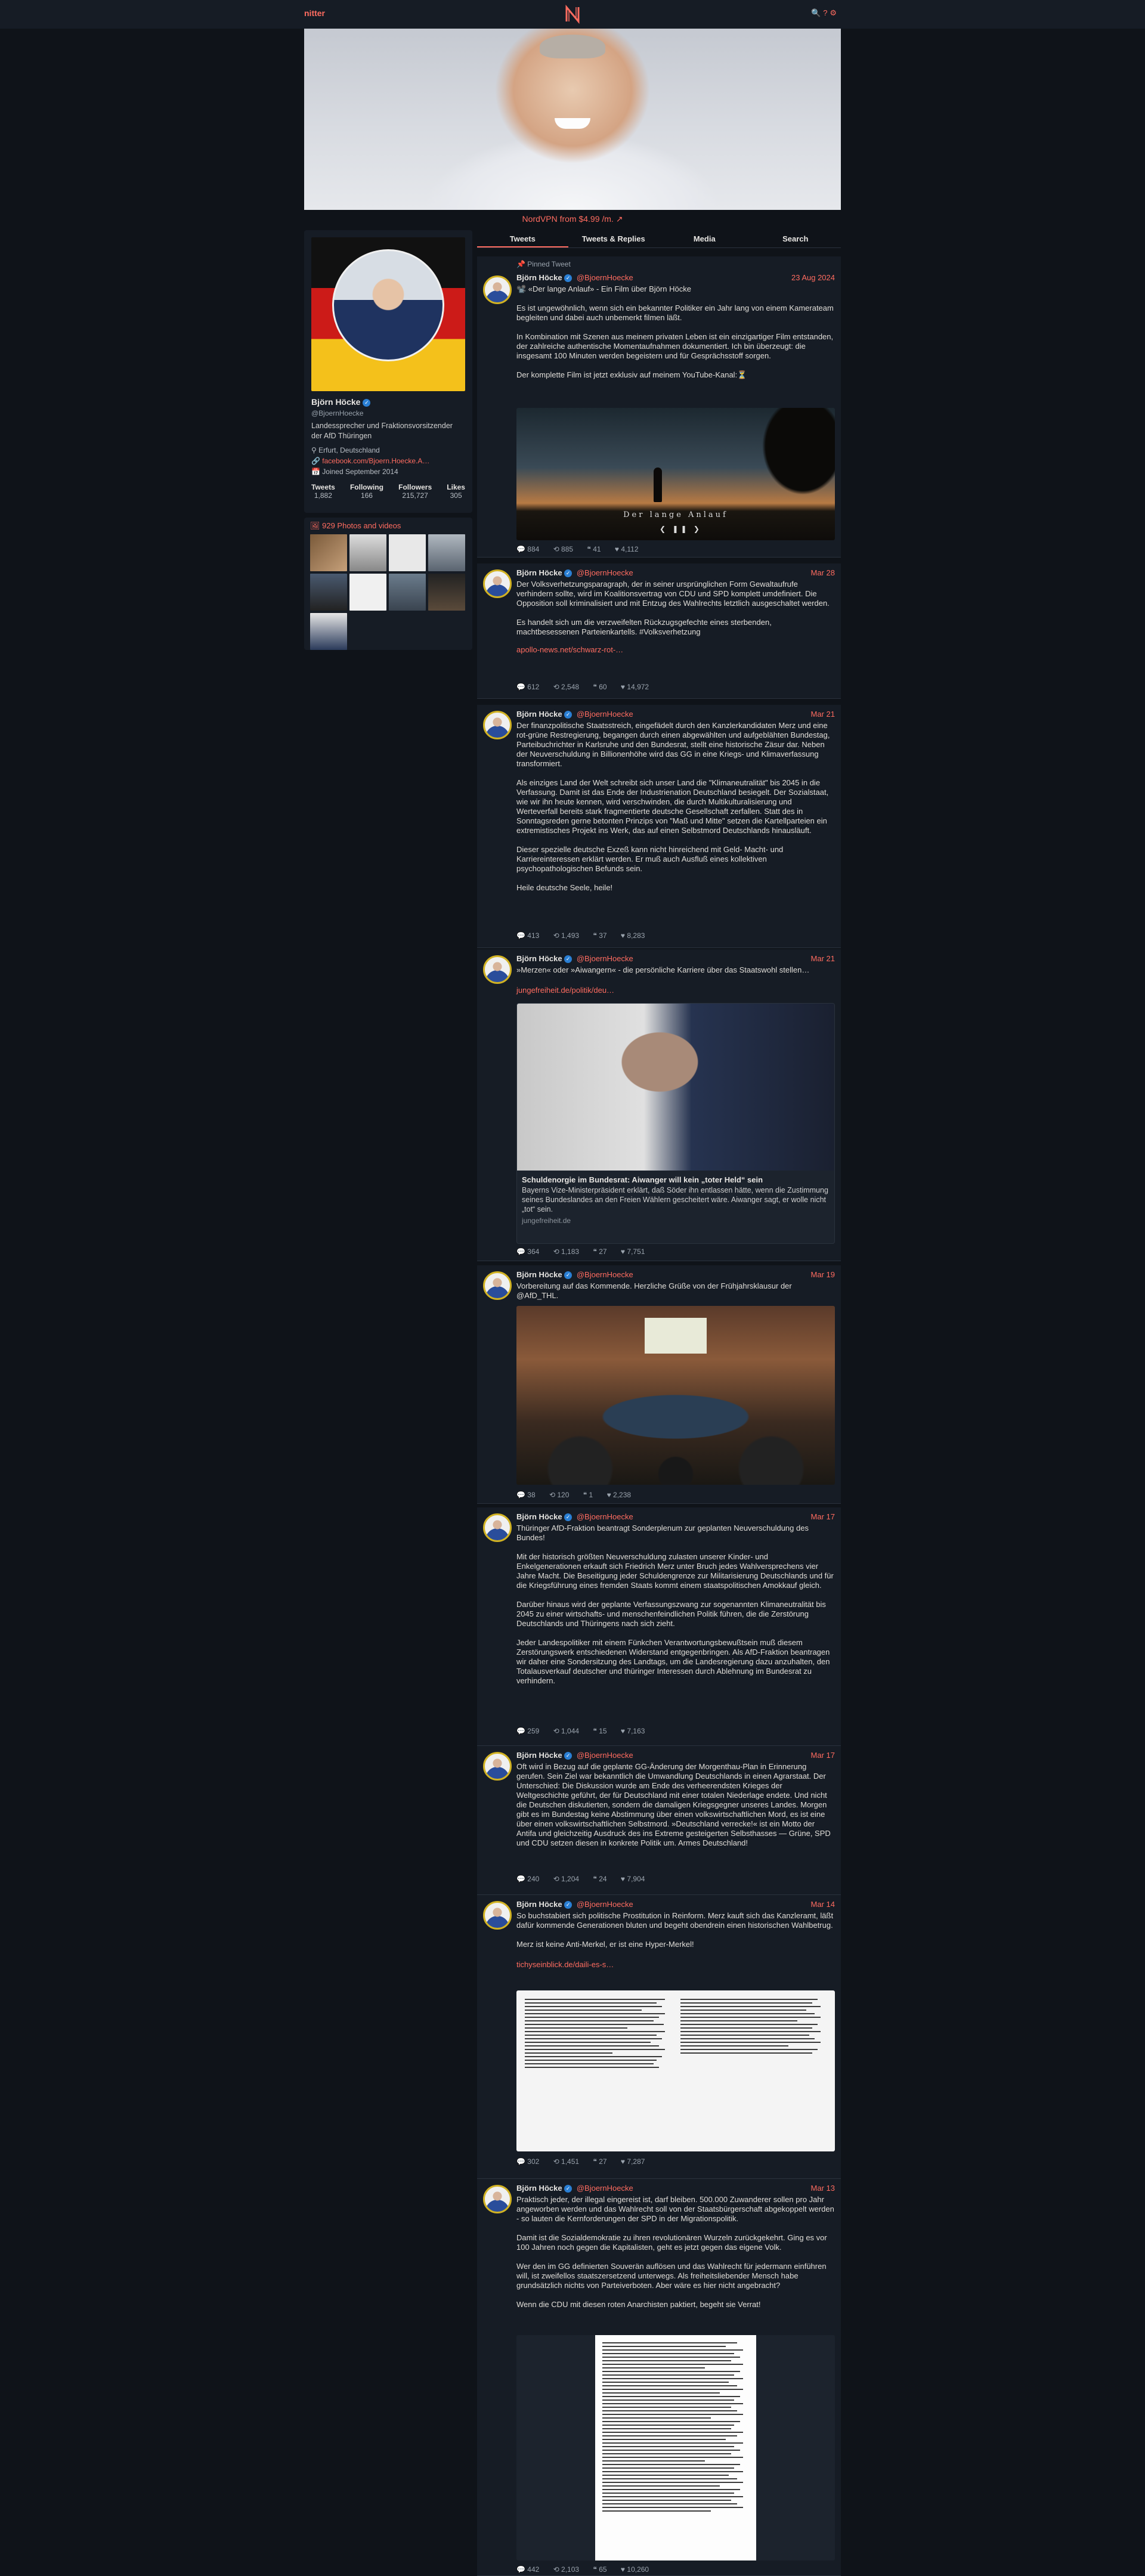  Describe the element at coordinates (314, 13) in the screenshot. I see `brand-link: nitter` at that location.